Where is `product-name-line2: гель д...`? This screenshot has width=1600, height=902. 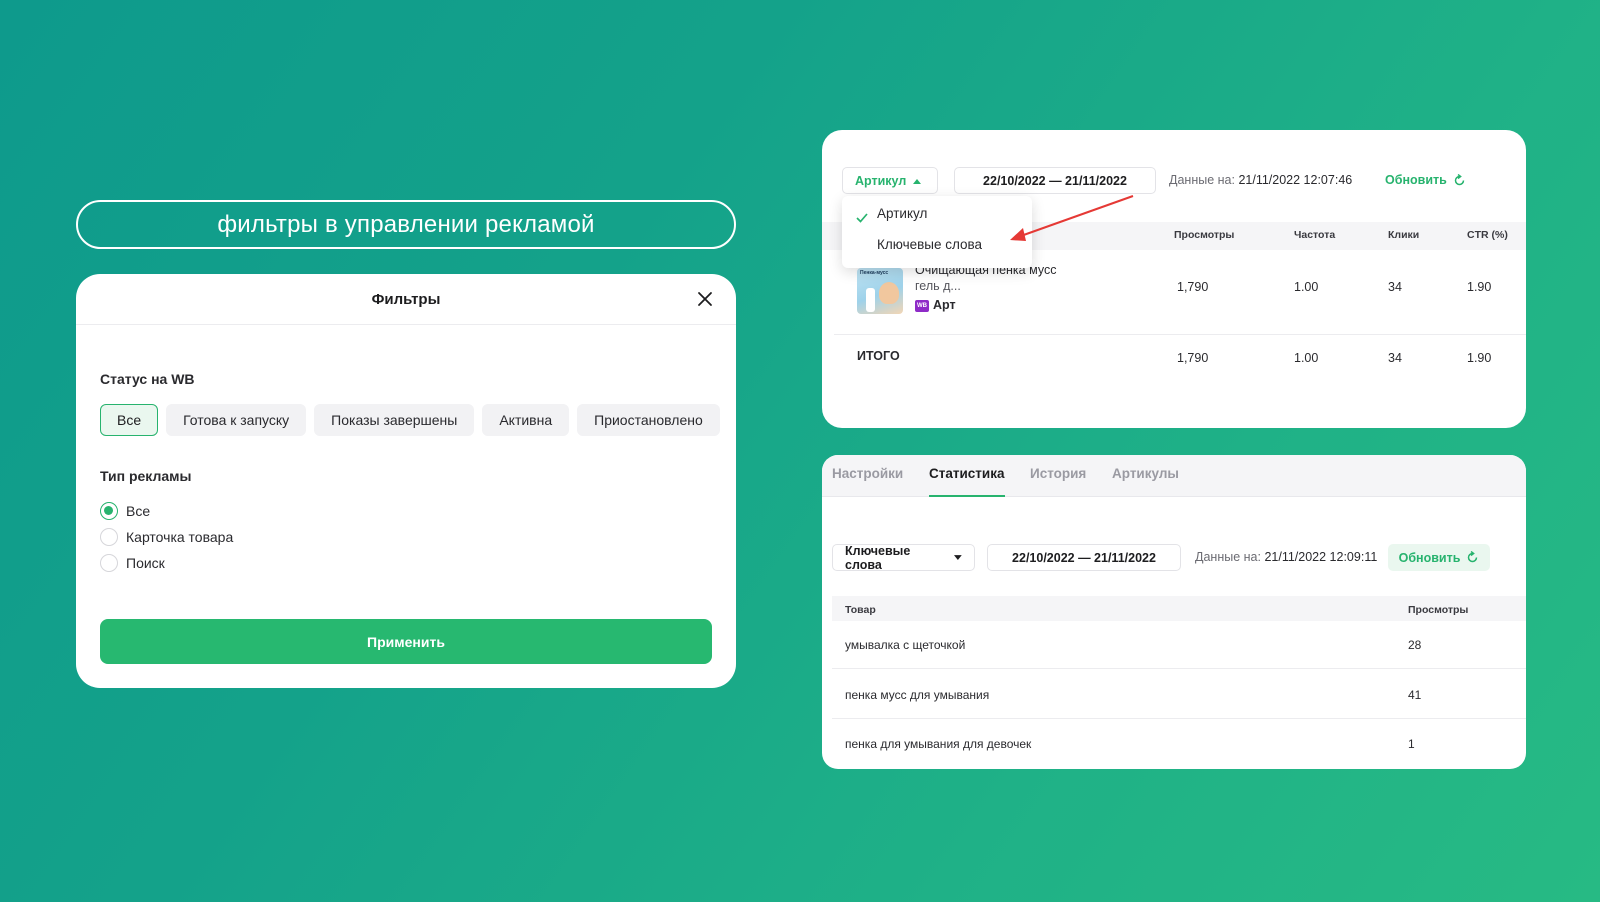
product-name-line2: гель д... is located at coordinates (938, 286).